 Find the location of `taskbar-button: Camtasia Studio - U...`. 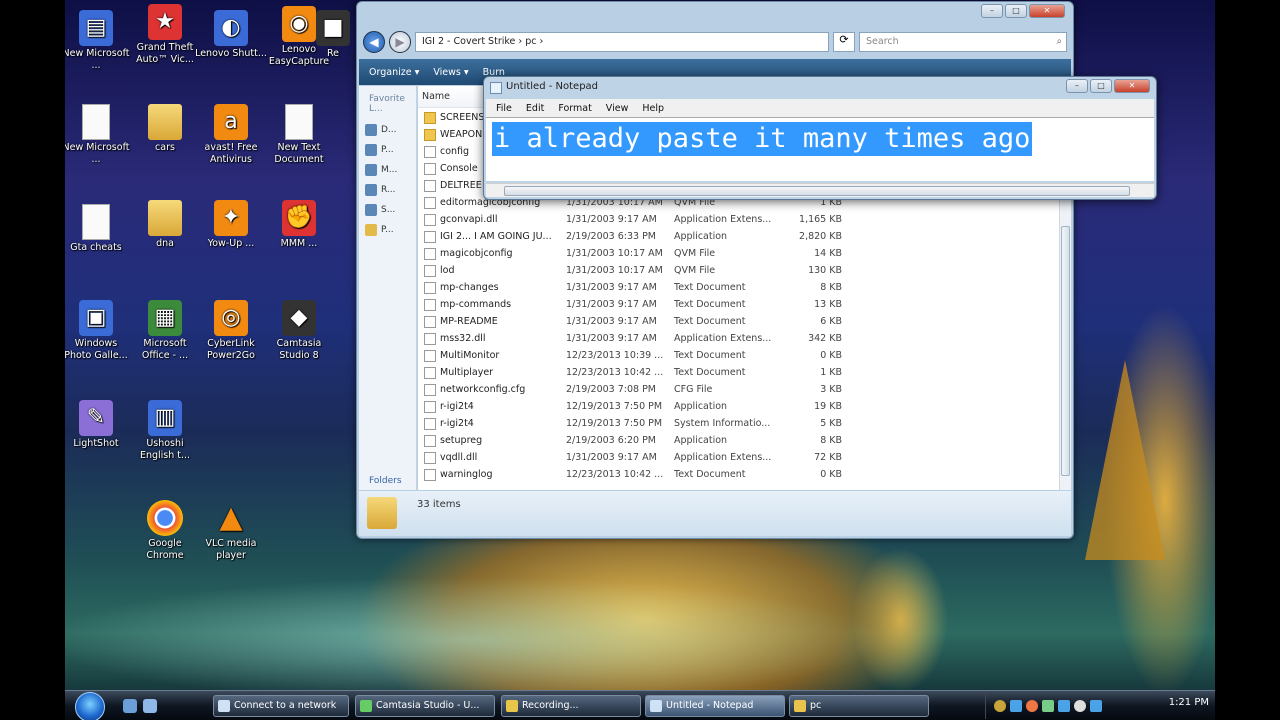

taskbar-button: Camtasia Studio - U... is located at coordinates (425, 706).